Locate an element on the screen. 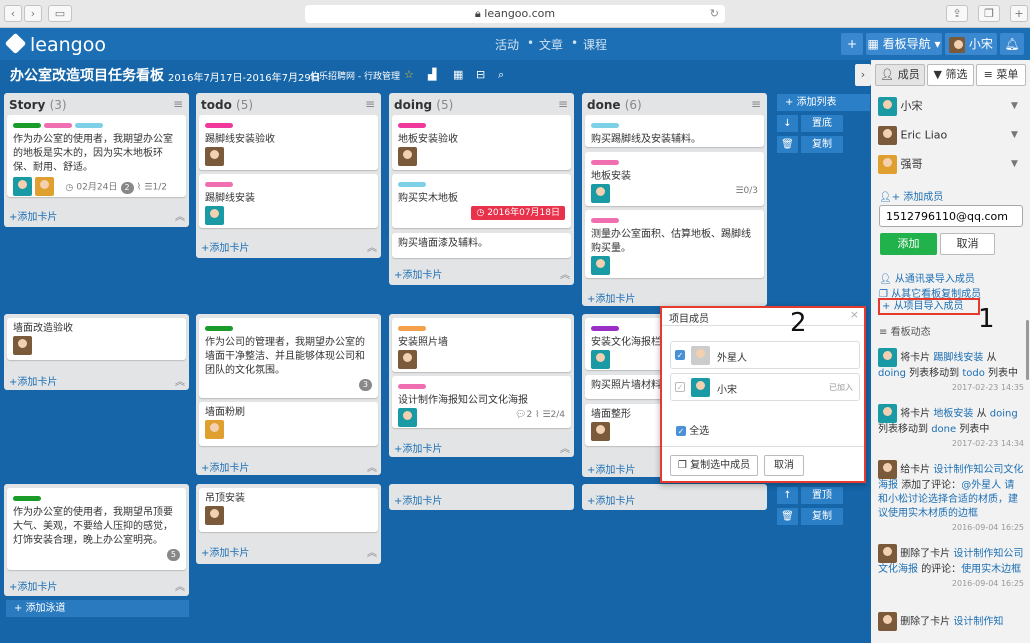 The width and height of the screenshot is (1030, 643). board-title: 办公室改造项目任务看板 is located at coordinates (87, 75).